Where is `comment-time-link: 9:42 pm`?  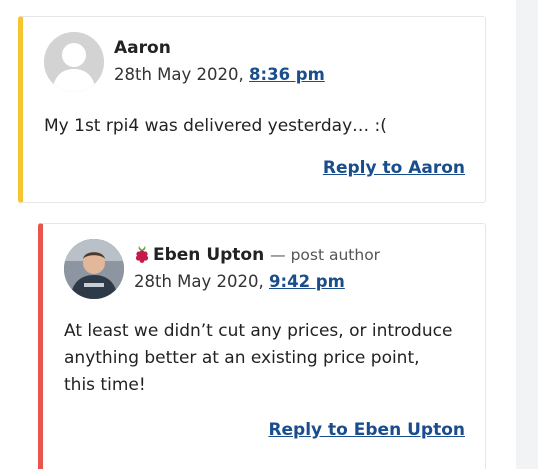
comment-time-link: 9:42 pm is located at coordinates (307, 281).